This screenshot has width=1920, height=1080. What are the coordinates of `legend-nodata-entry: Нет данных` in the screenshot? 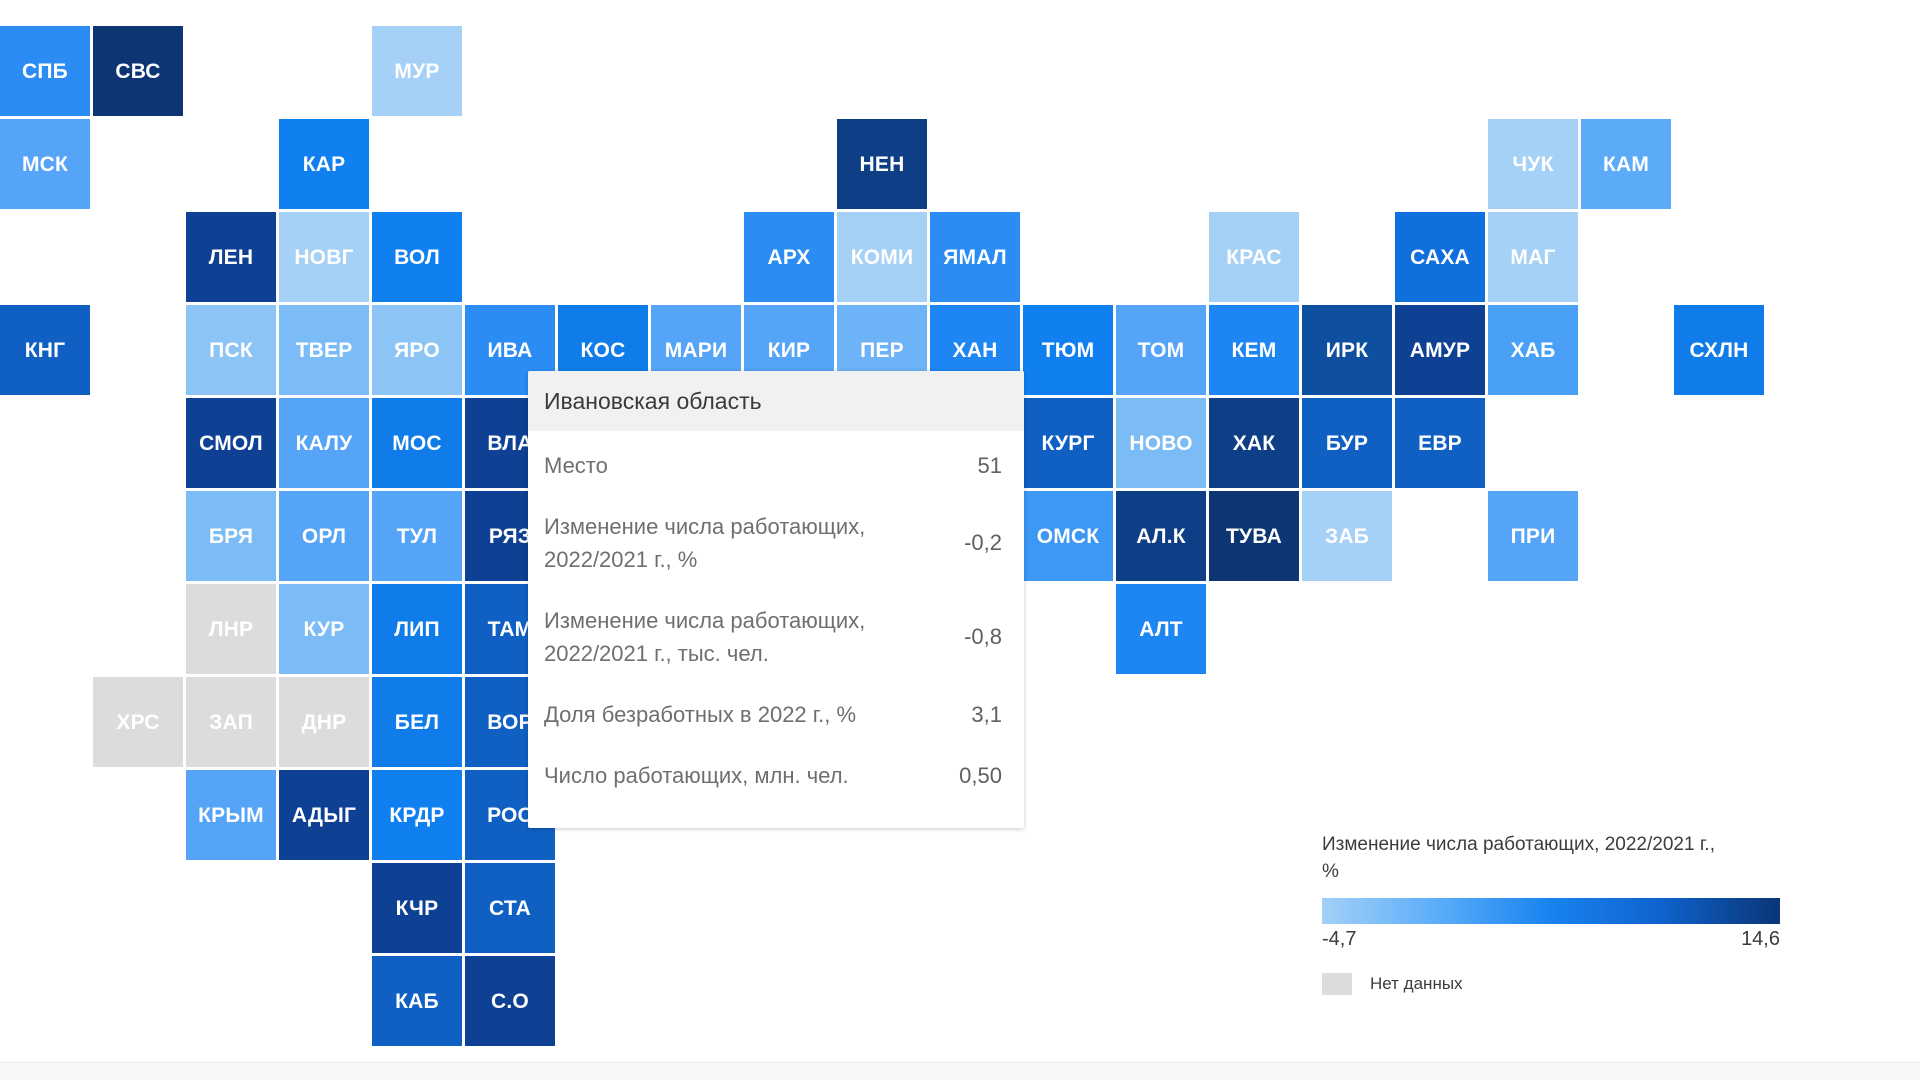 It's located at (1553, 983).